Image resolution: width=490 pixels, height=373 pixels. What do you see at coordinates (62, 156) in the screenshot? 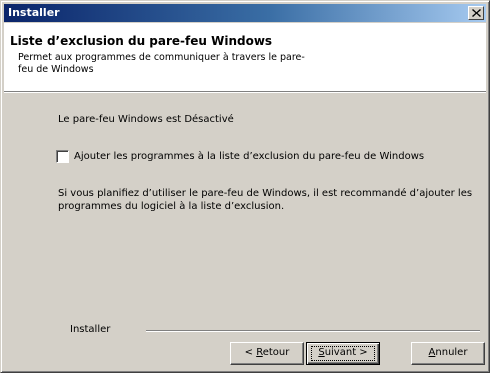
I see `add-to-exclusion-checkbox` at bounding box center [62, 156].